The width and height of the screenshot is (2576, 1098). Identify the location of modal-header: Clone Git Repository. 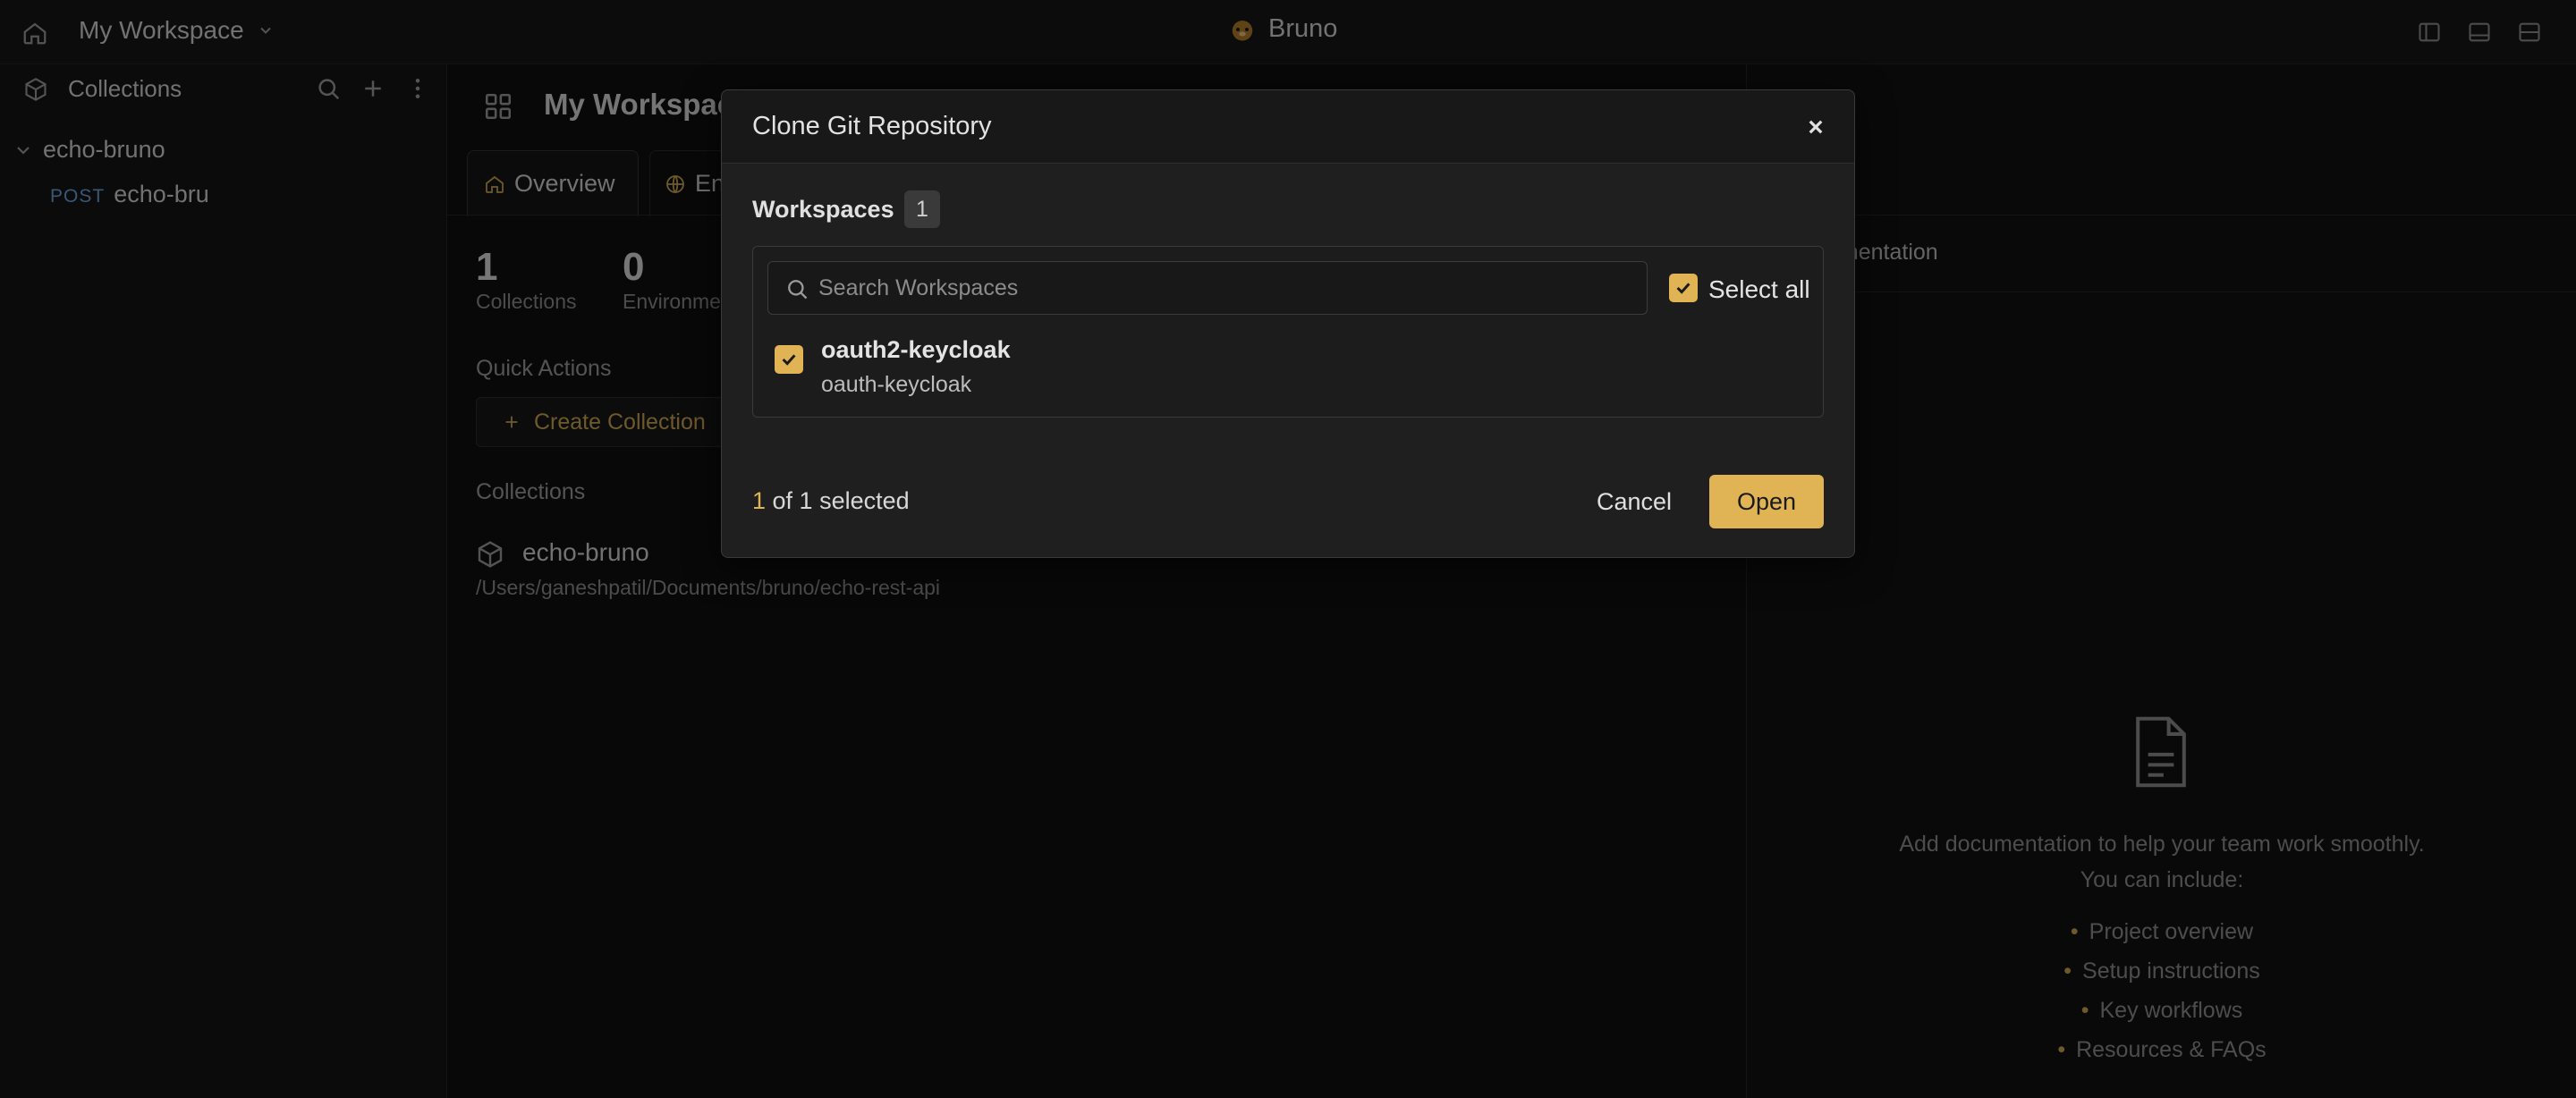
(1288, 127).